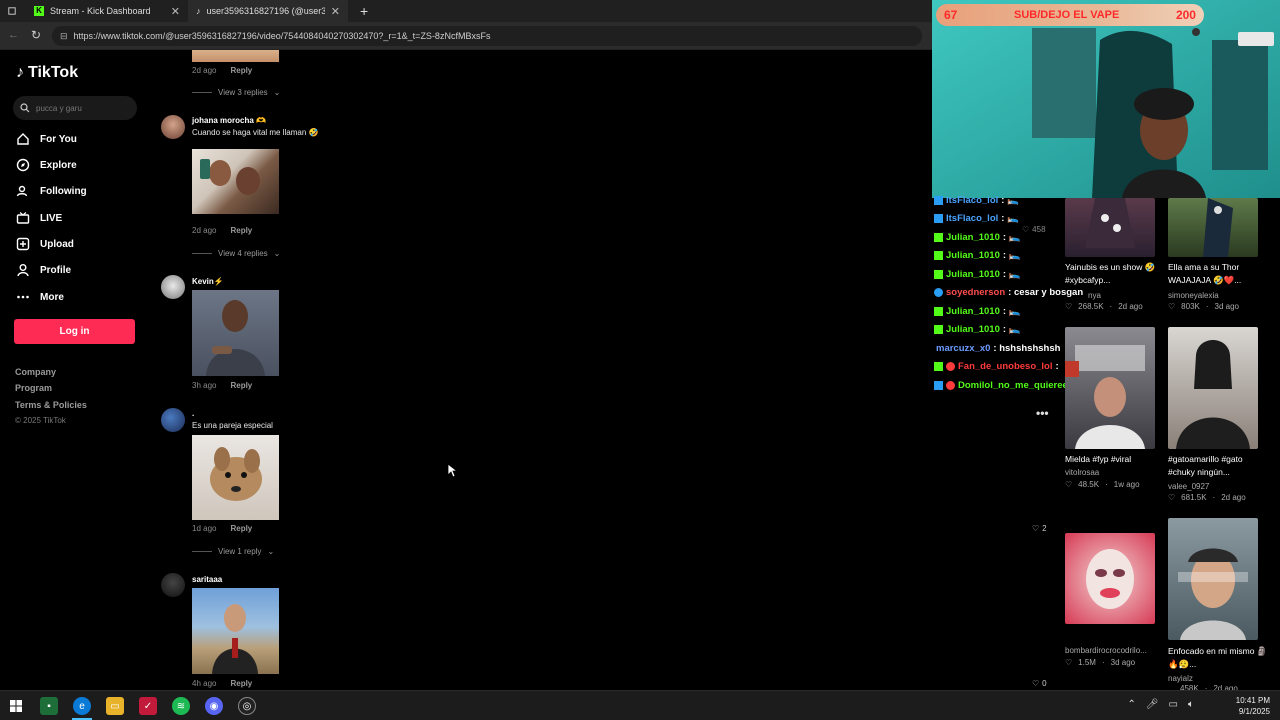  Describe the element at coordinates (229, 120) in the screenshot. I see `comment-author: johana morocha 🫶` at that location.